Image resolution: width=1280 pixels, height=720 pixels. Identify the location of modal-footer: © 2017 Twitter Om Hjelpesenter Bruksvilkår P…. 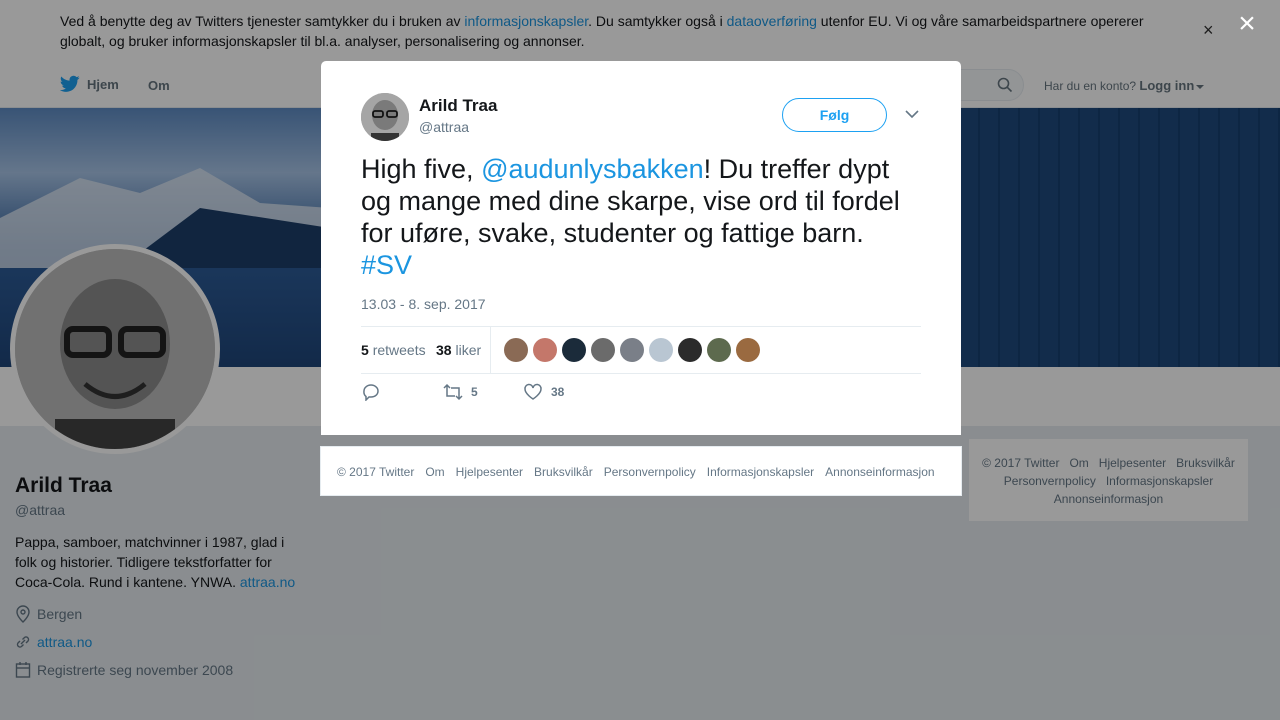
(641, 471).